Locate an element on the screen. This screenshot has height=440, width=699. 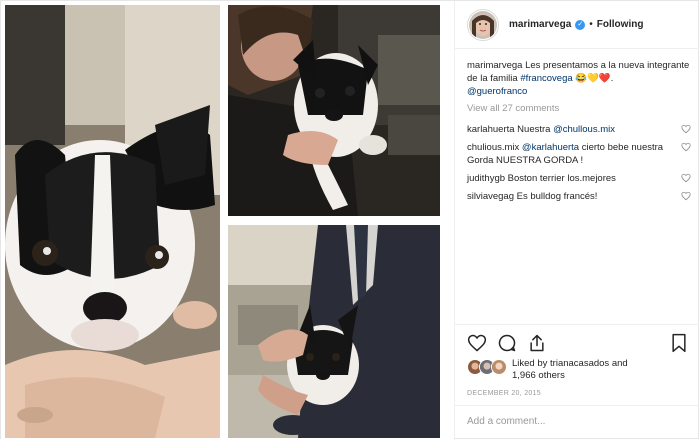
share-icon is located at coordinates (537, 343).